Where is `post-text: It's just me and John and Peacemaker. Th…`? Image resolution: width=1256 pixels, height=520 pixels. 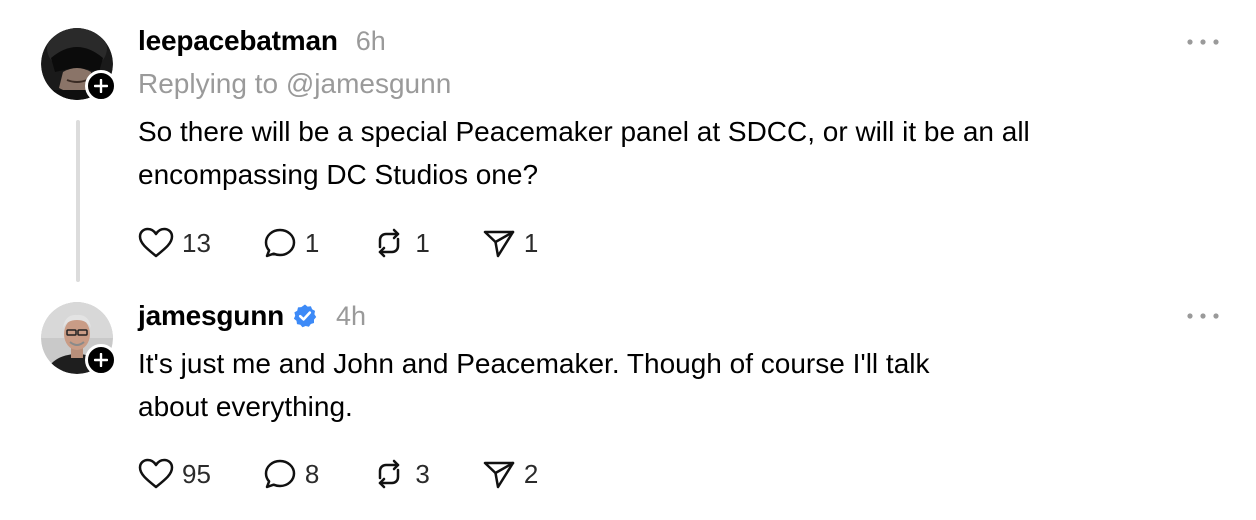
post-text: It's just me and John and Peacemaker. Th… is located at coordinates (638, 385).